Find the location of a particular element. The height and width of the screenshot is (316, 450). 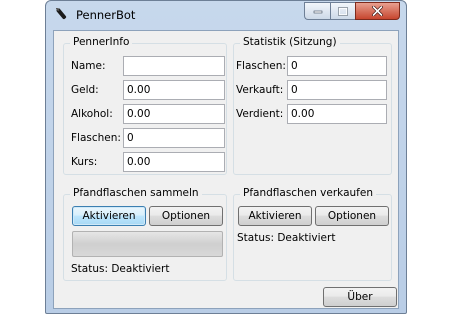

close-button is located at coordinates (377, 11).